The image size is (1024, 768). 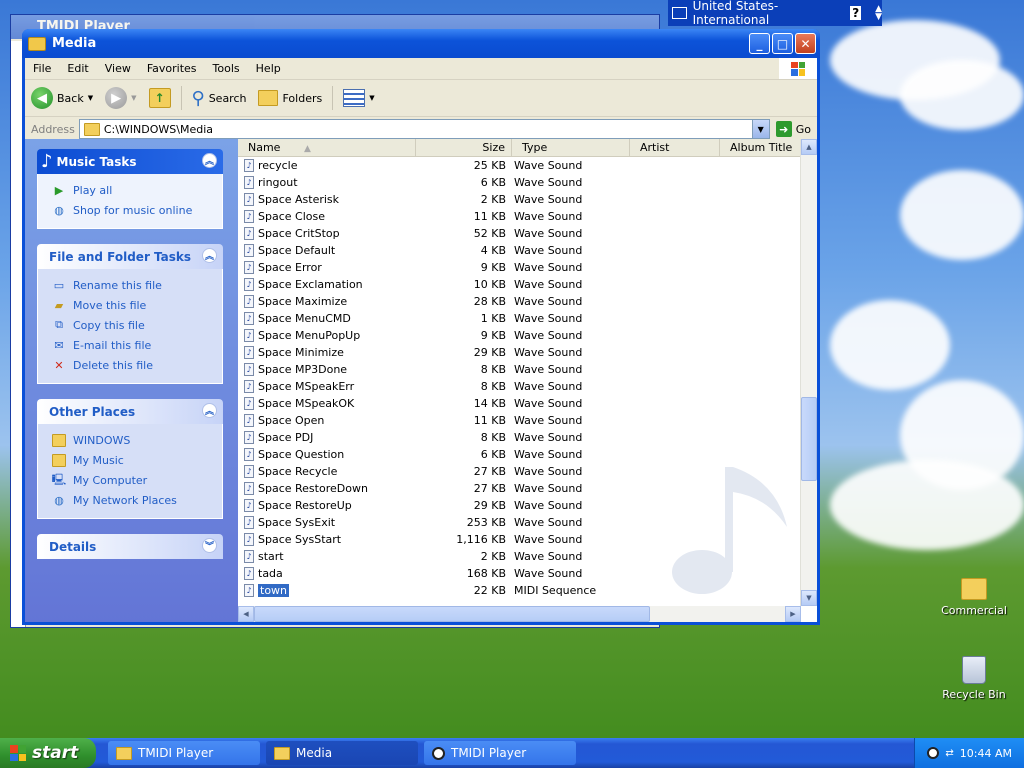 What do you see at coordinates (327, 522) in the screenshot?
I see `file-name-cell: ♪ Space SysExit` at bounding box center [327, 522].